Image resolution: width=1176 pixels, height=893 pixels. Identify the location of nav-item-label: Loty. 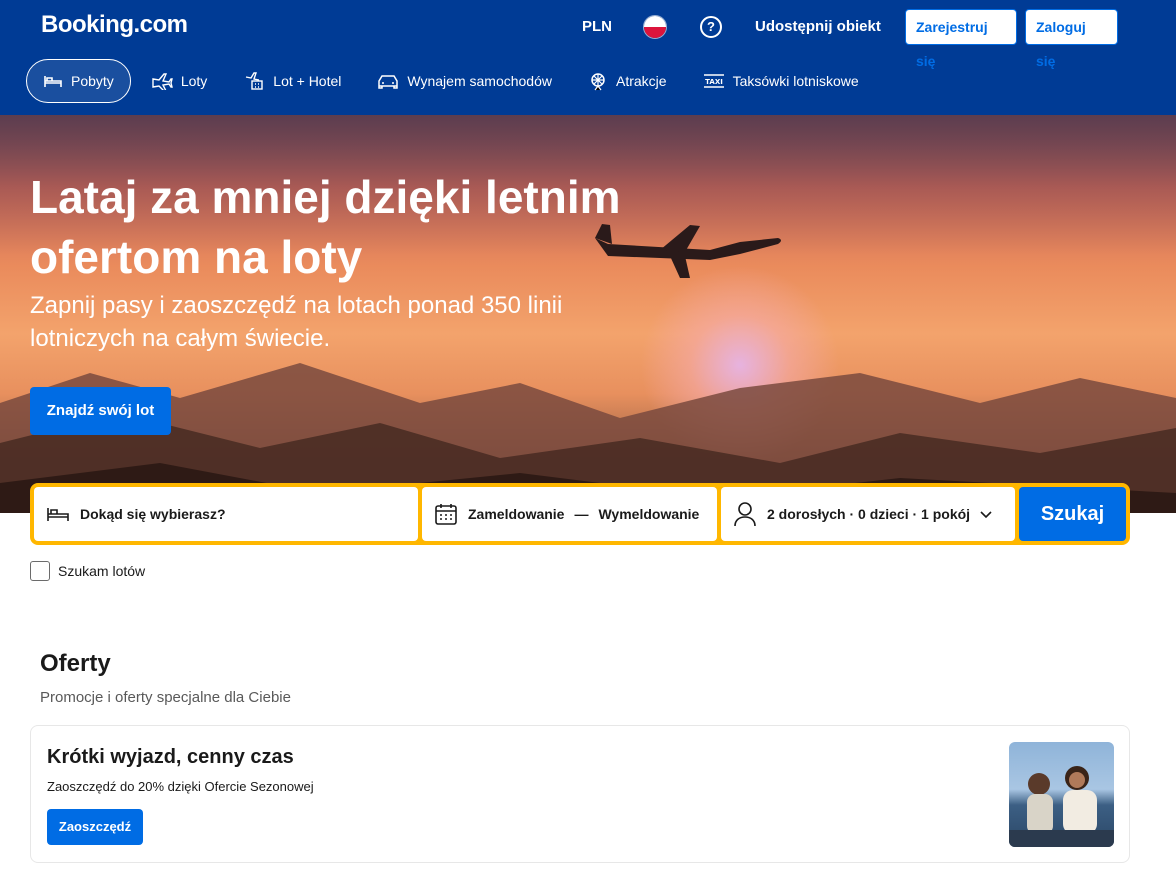
(194, 81).